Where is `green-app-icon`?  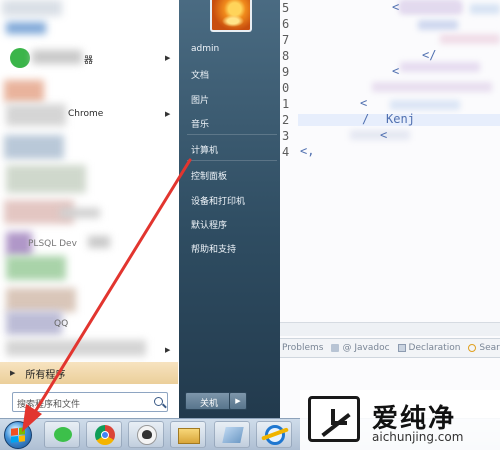 green-app-icon is located at coordinates (20, 58).